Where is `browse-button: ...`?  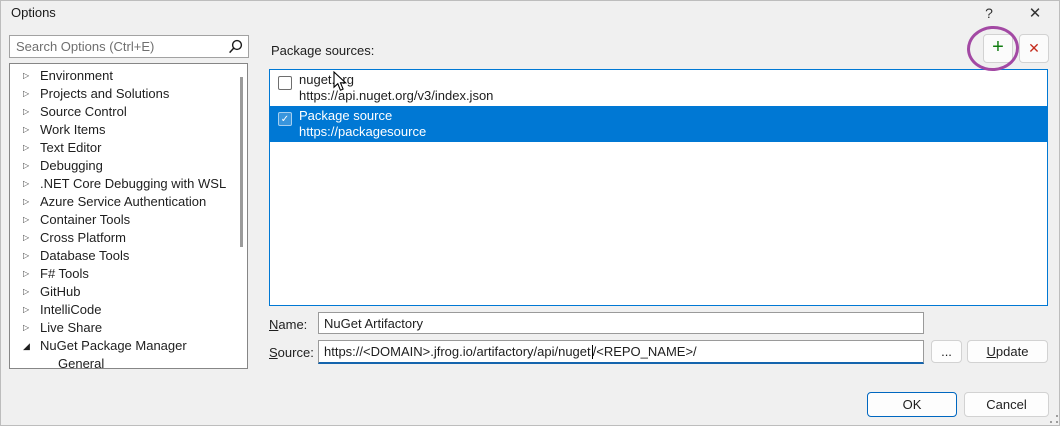 browse-button: ... is located at coordinates (946, 351).